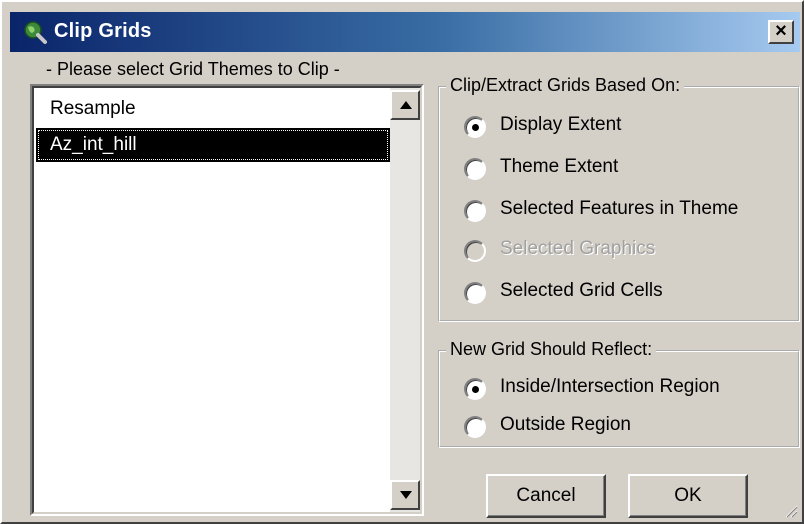 This screenshot has width=804, height=524. What do you see at coordinates (193, 69) in the screenshot?
I see `list-caption: - Please select Grid Themes to Clip -` at bounding box center [193, 69].